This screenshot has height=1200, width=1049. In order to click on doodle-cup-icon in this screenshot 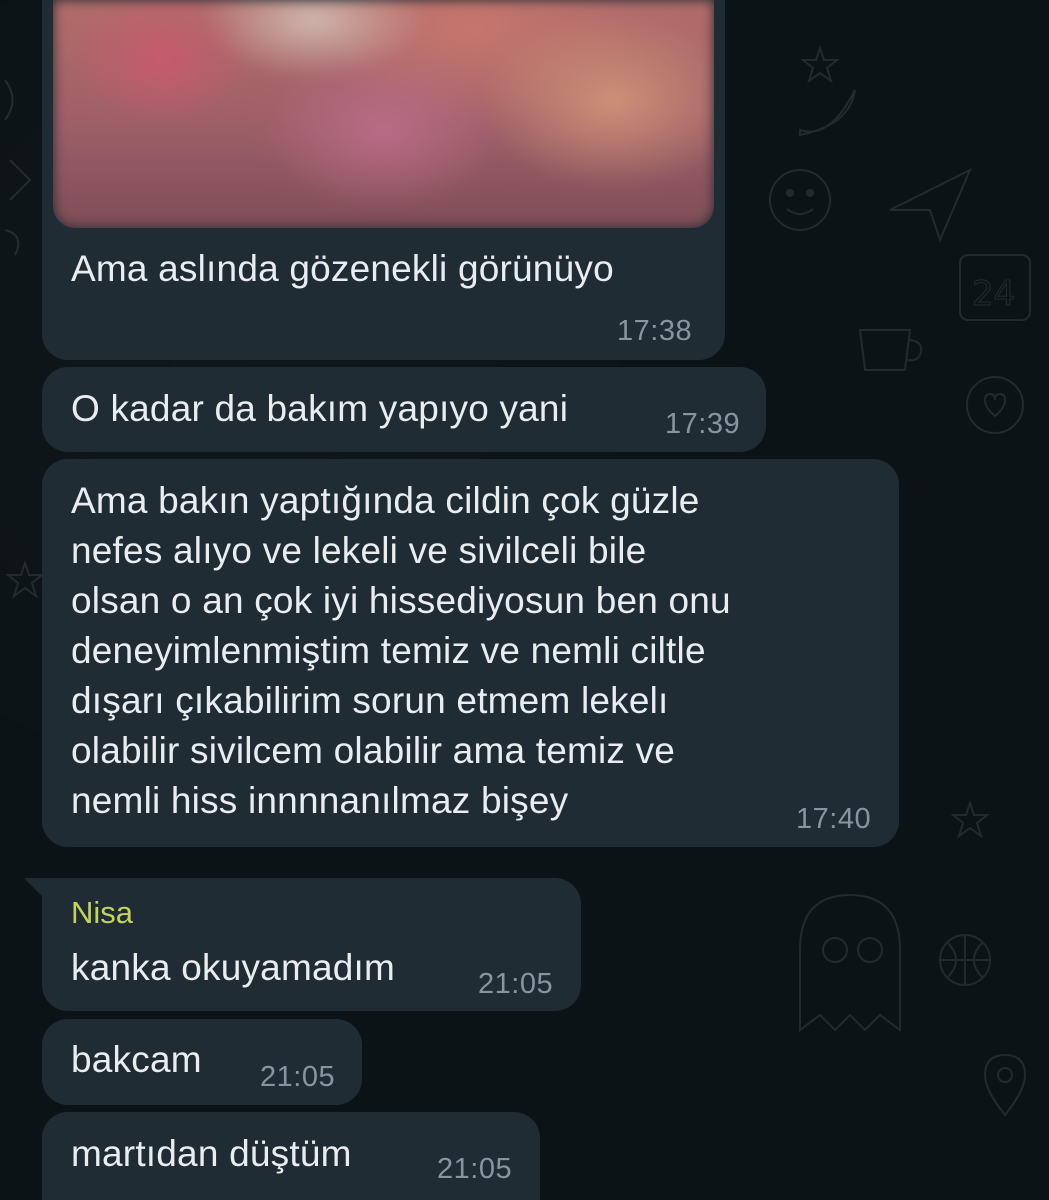, I will do `click(890, 350)`.